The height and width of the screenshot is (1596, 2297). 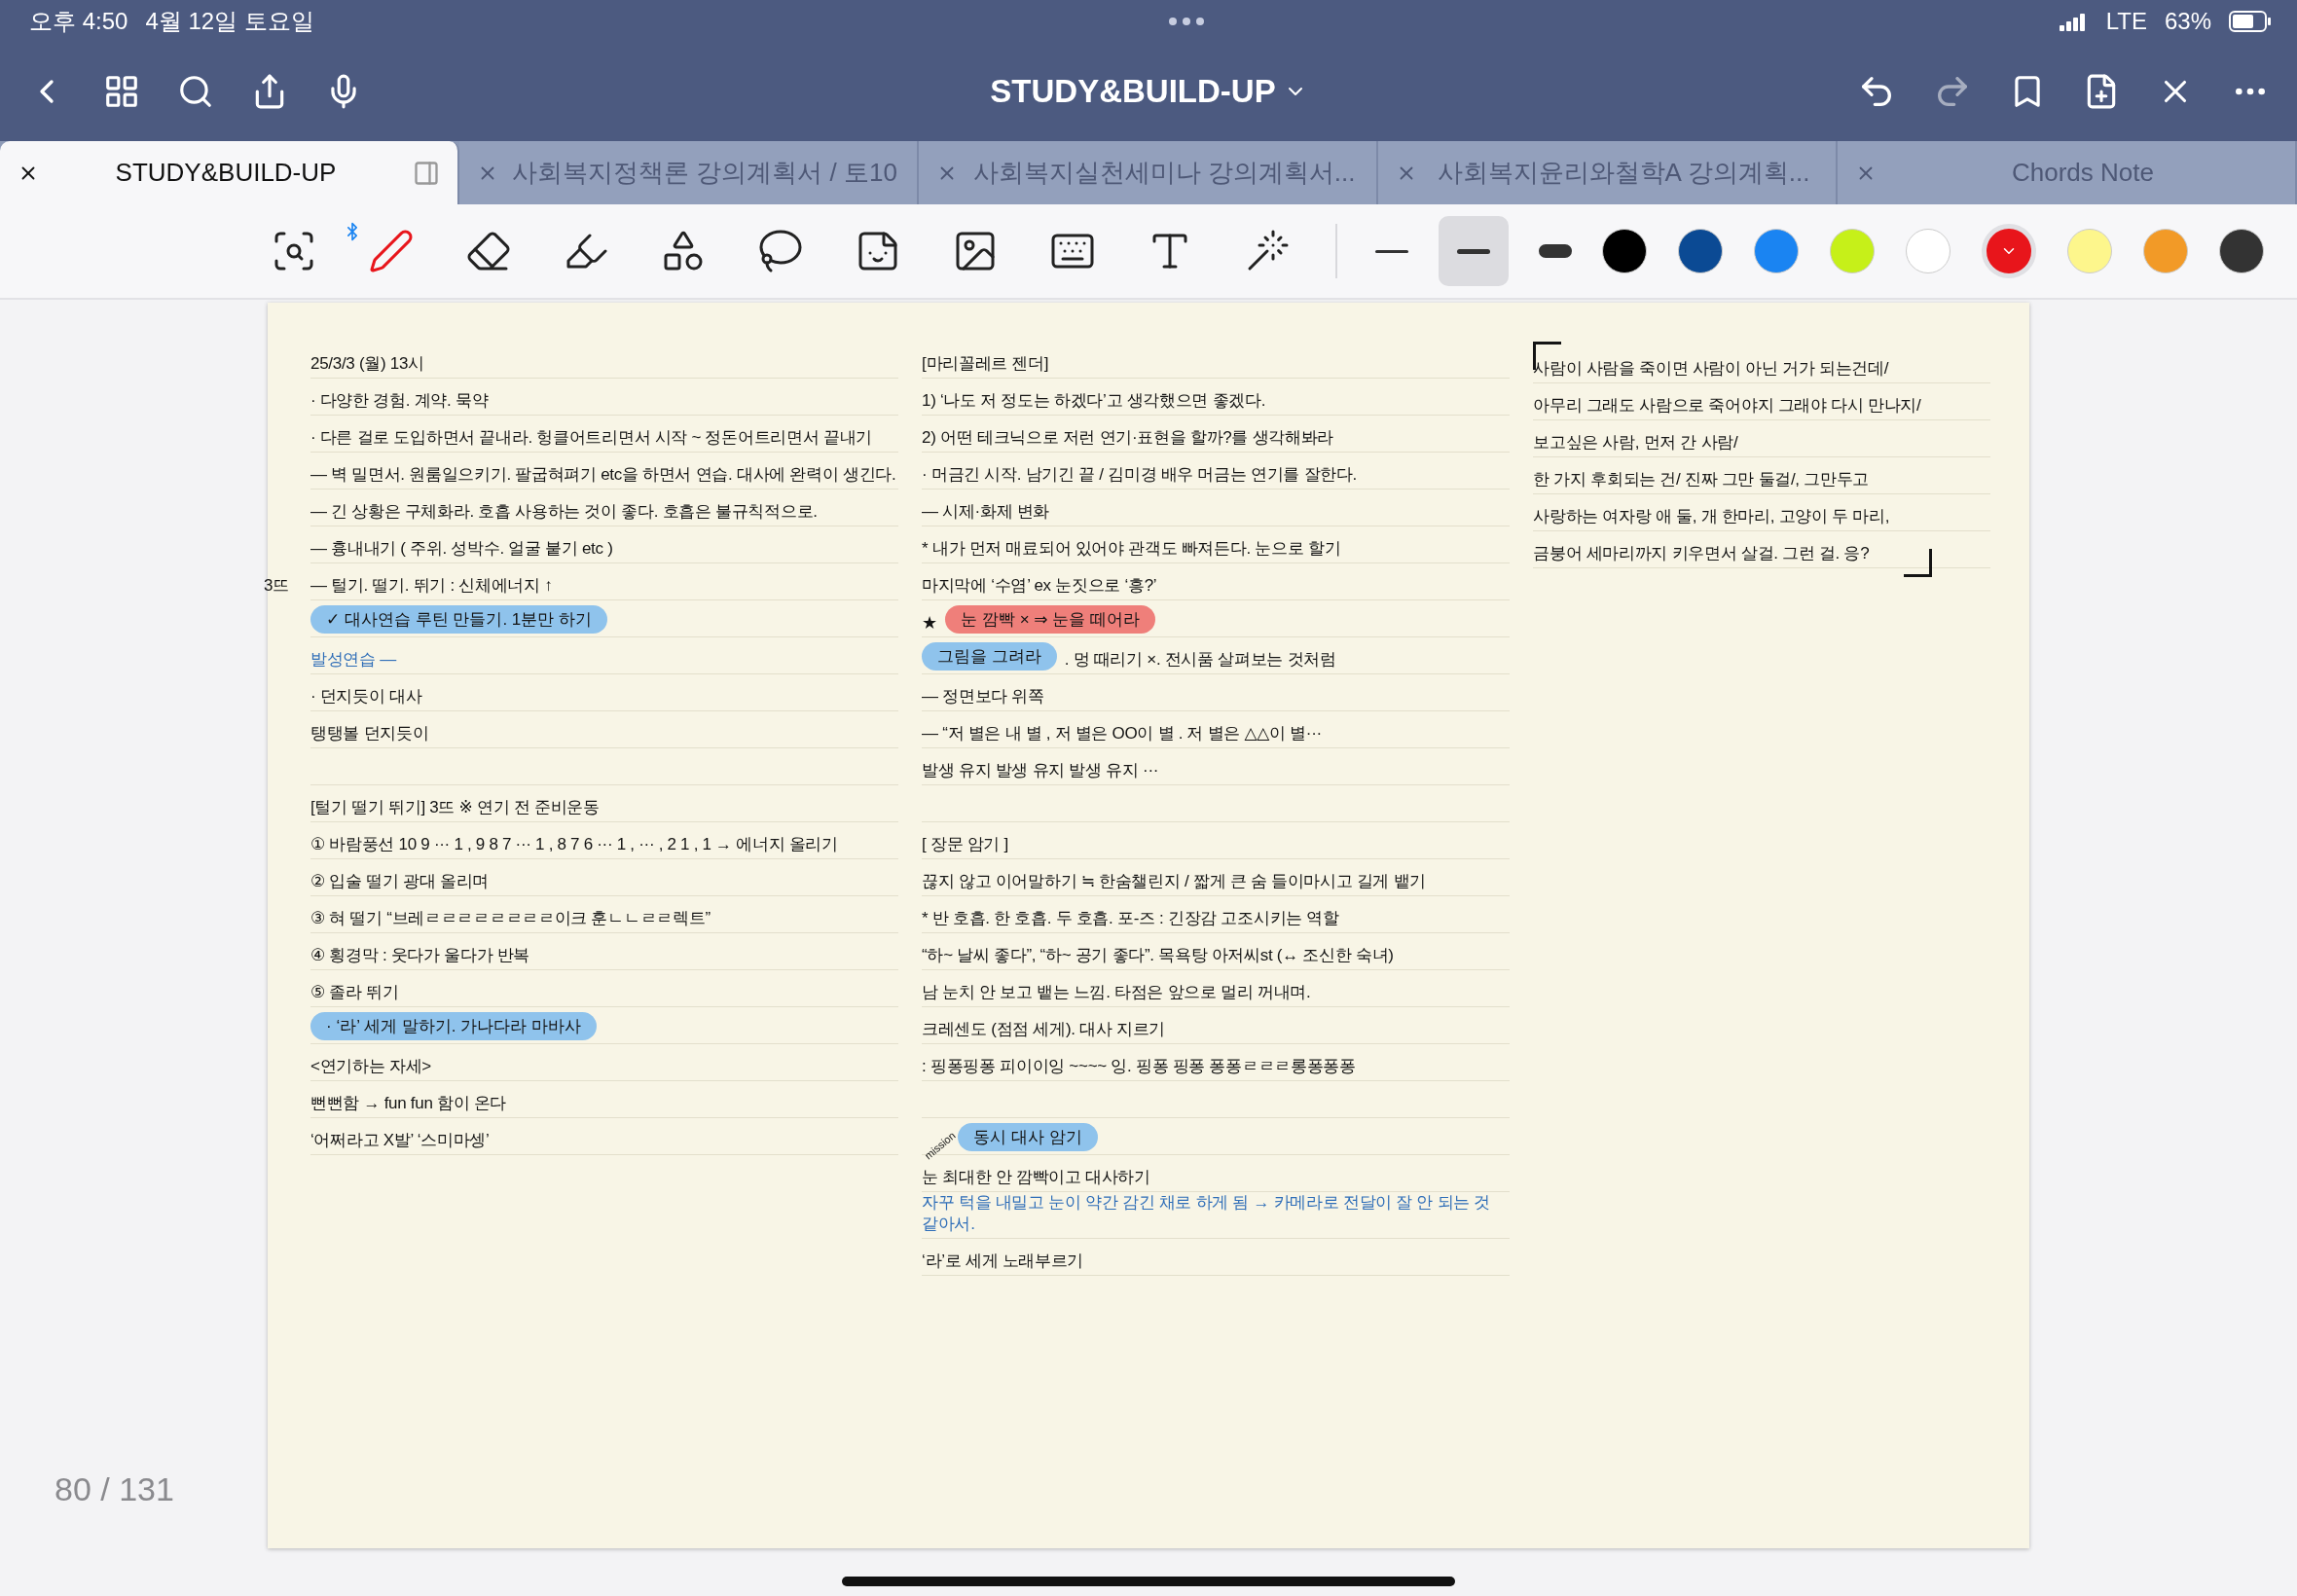 I want to click on handwritten-line: ① 바람풍선 10 9 ··· 1 , 9 8 7 ··· 1 , 8 7 6 ··· 1 , ··· , 2 1 , 1 → 에너지 올리기, so click(x=574, y=844).